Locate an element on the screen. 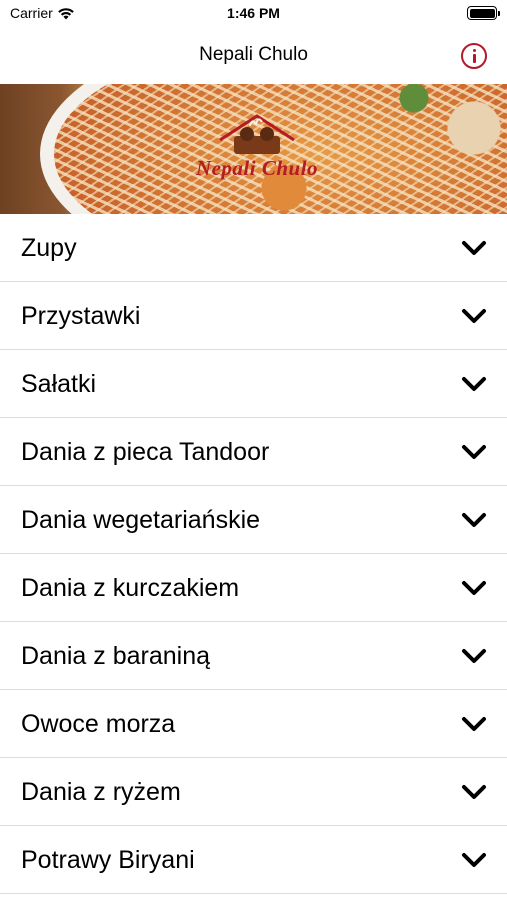 The image size is (507, 900). navigation-bar: Nepali Chulo is located at coordinates (253, 56).